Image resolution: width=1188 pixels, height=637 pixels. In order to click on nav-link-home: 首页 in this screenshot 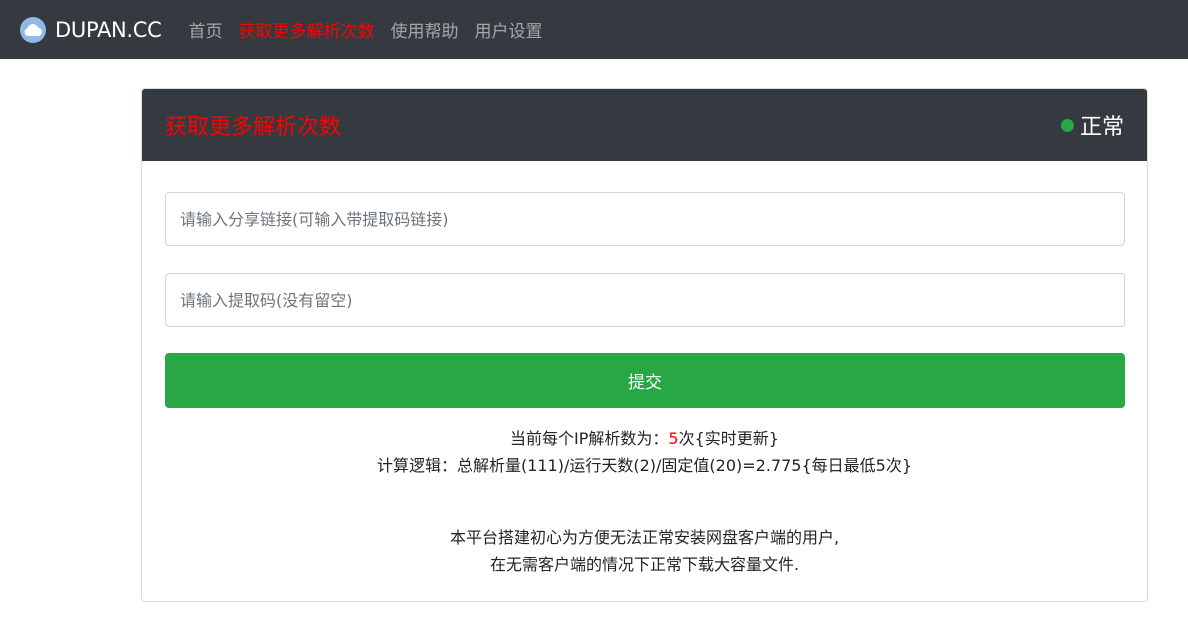, I will do `click(206, 29)`.